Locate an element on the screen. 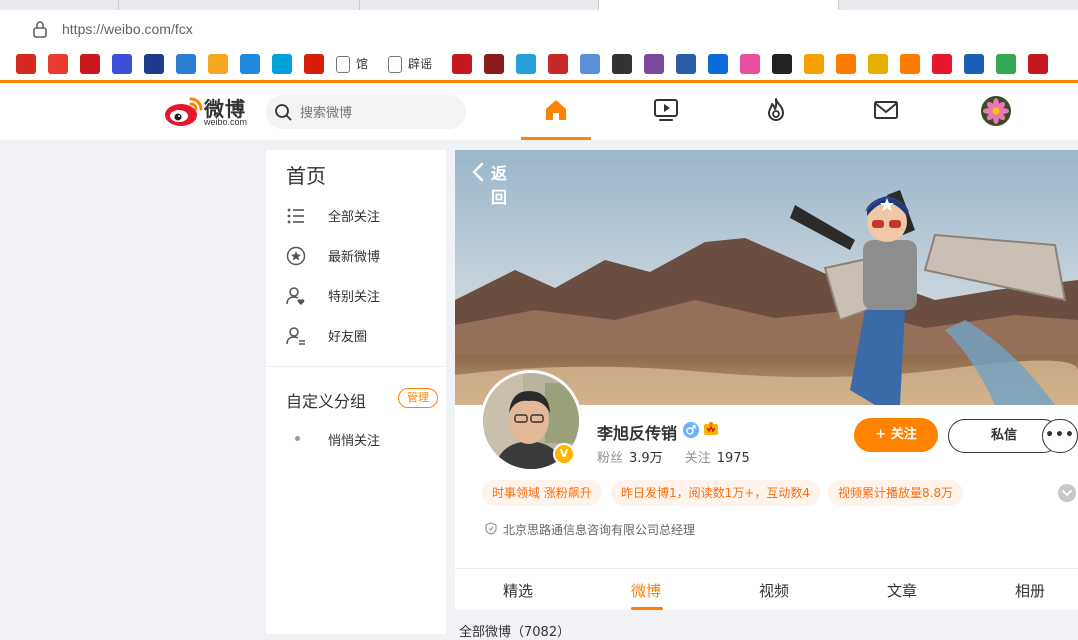 The image size is (1078, 640). grid-icon is located at coordinates (558, 64).